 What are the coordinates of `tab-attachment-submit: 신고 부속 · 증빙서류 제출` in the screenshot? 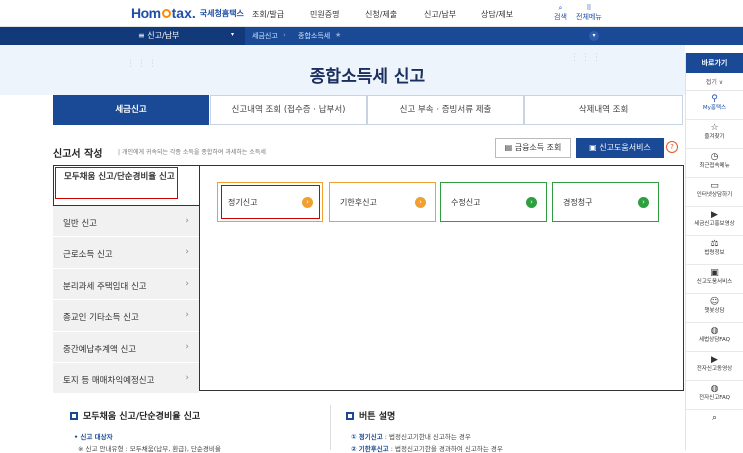 It's located at (445, 110).